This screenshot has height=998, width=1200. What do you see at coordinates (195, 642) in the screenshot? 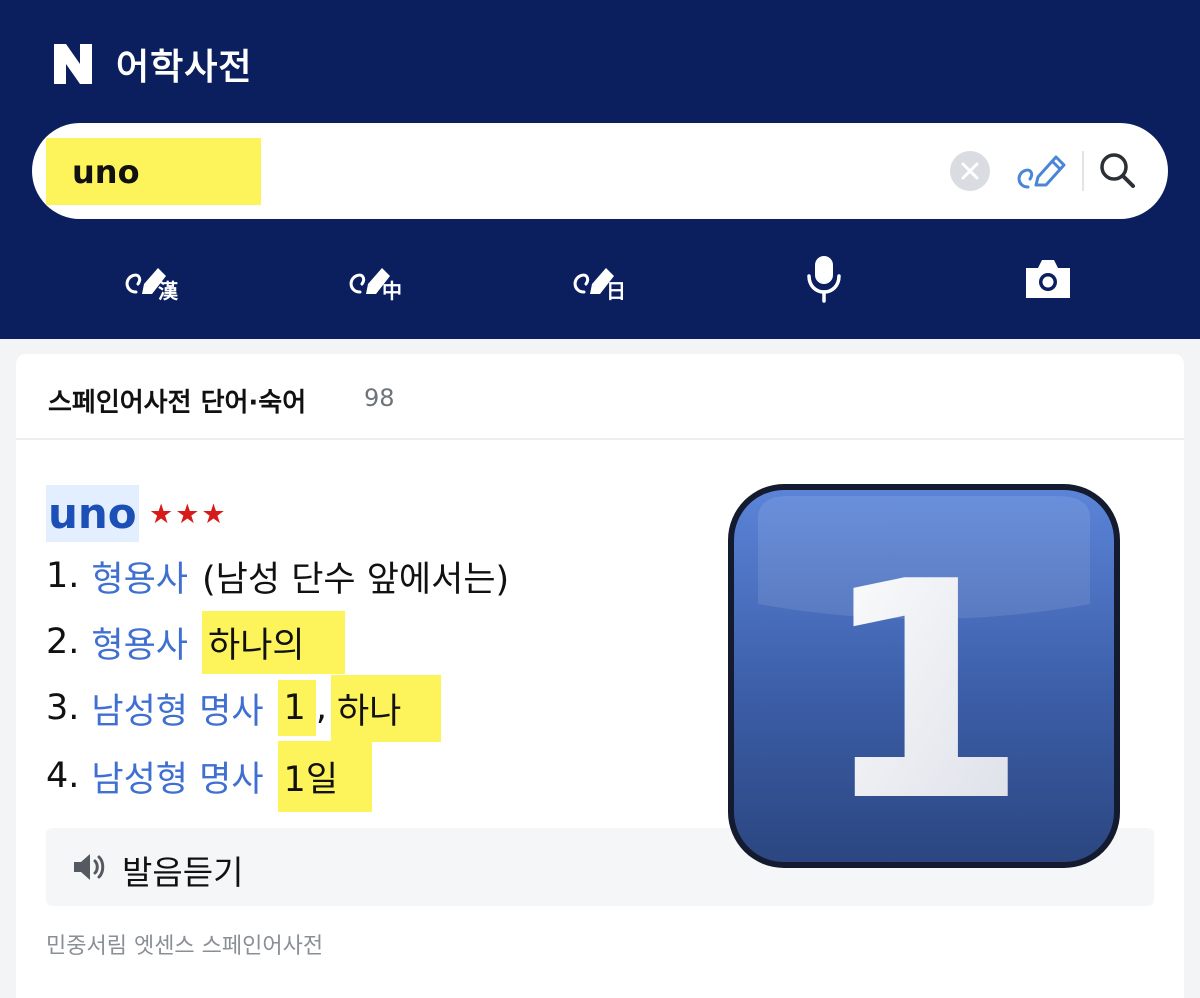
I see `definition-item: 2. 형용사 하나의` at bounding box center [195, 642].